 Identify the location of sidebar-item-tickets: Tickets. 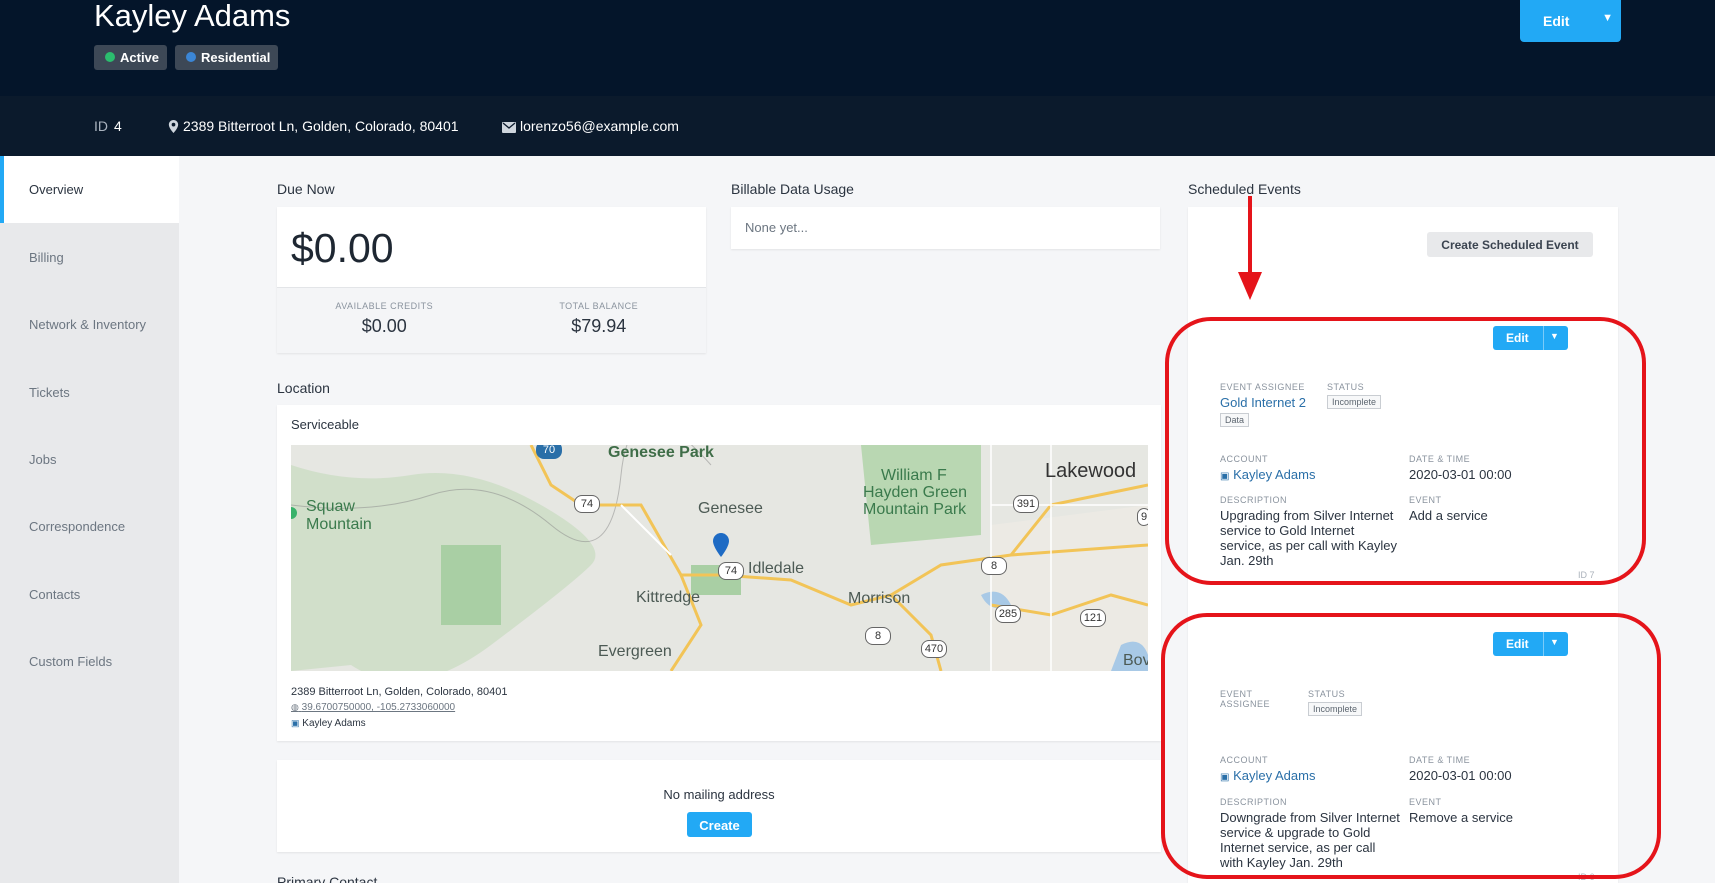
(89, 392).